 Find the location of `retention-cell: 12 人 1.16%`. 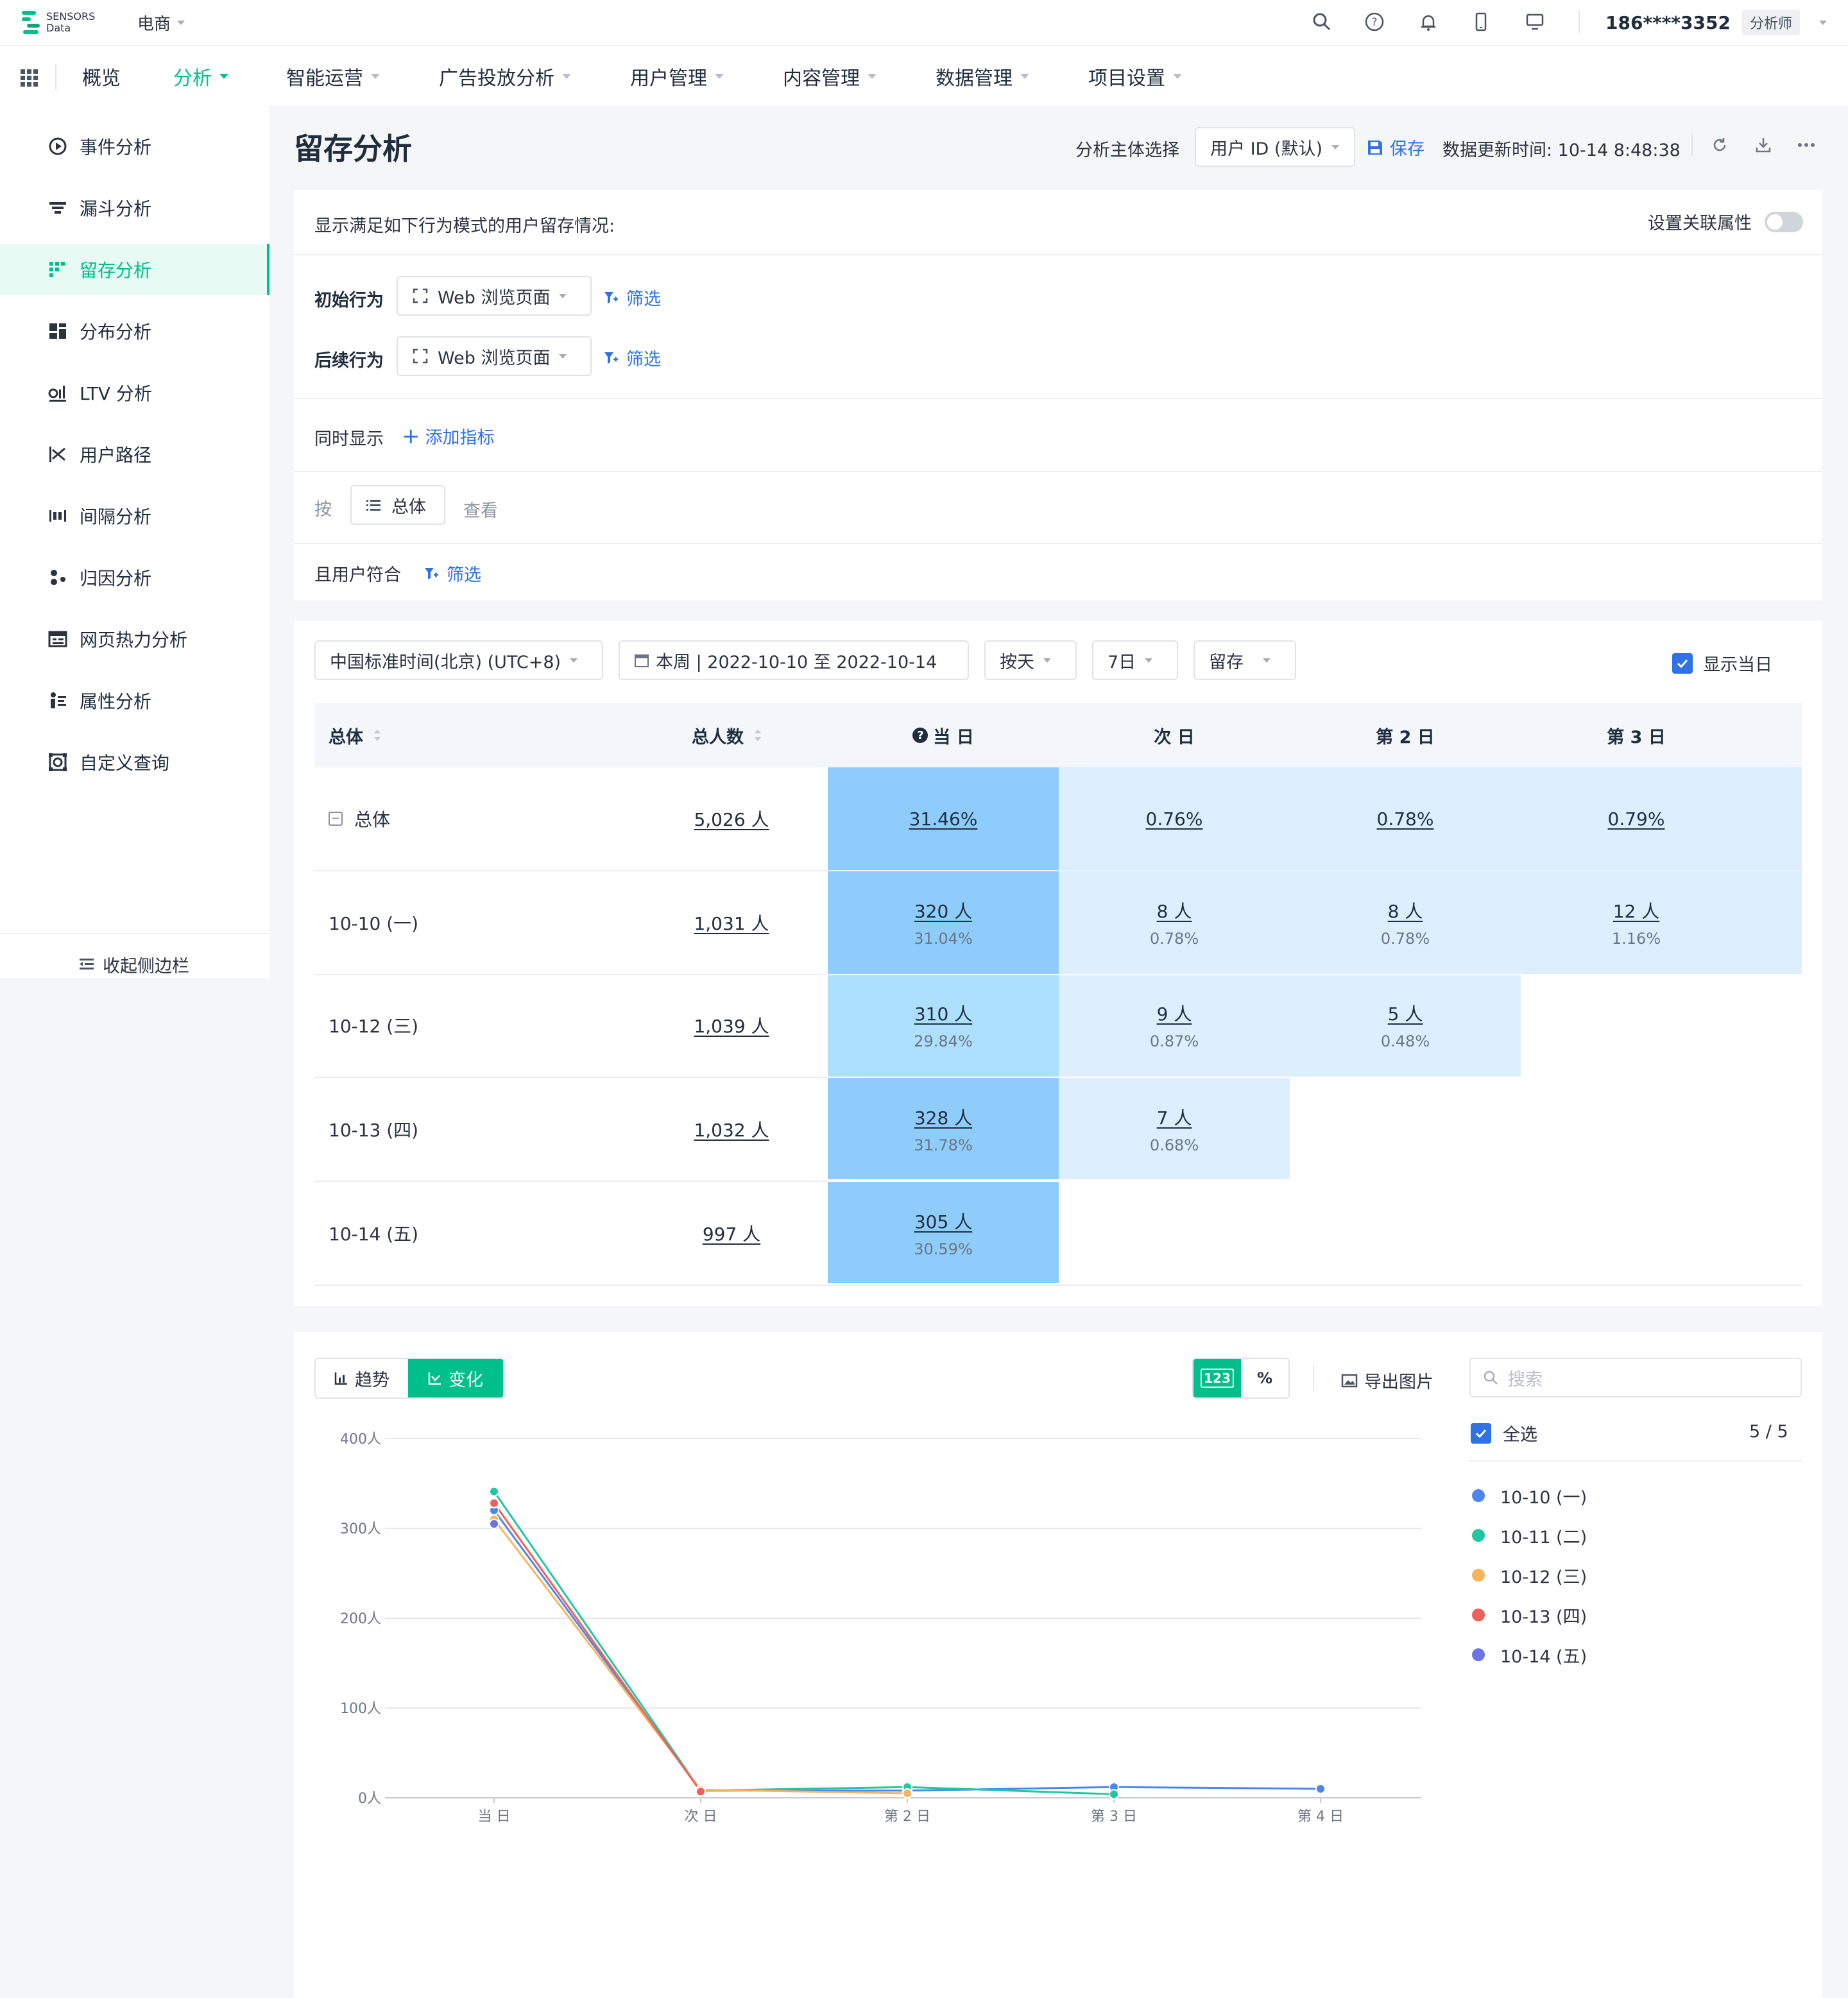

retention-cell: 12 人 1.16% is located at coordinates (1637, 922).